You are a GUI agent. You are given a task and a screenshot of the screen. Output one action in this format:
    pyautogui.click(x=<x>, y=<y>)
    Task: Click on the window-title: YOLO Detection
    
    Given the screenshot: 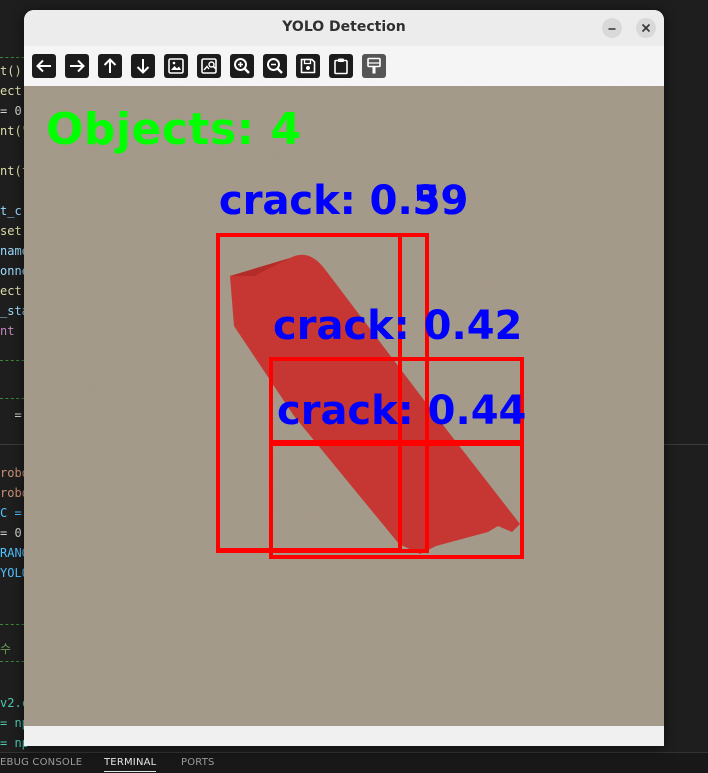 What is the action you would take?
    pyautogui.click(x=344, y=27)
    